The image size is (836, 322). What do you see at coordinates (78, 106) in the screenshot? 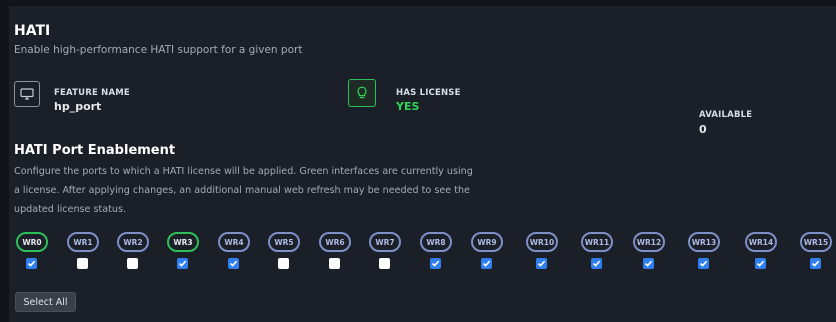
I see `feature-name-value: hp_port` at bounding box center [78, 106].